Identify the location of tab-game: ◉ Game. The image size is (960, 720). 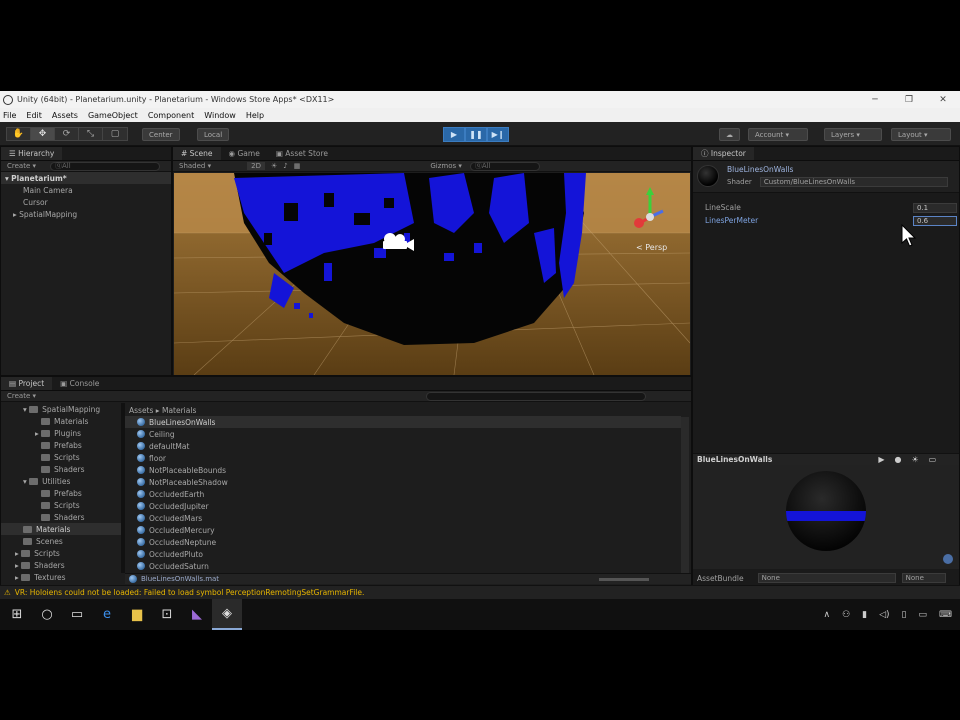
(244, 153).